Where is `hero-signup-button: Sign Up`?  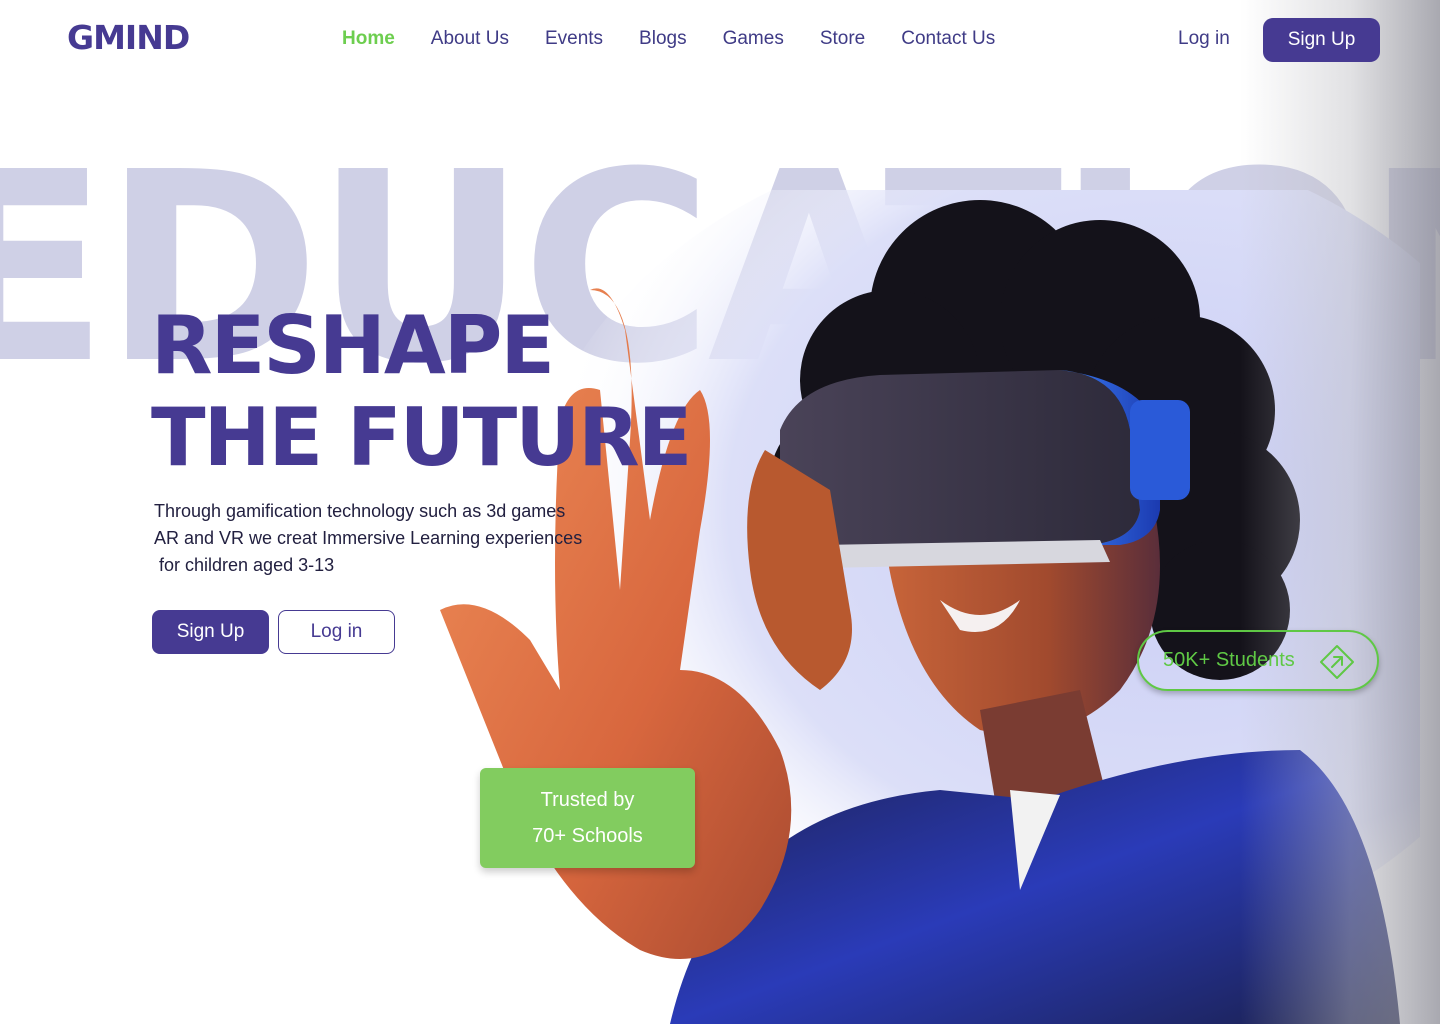
hero-signup-button: Sign Up is located at coordinates (210, 632).